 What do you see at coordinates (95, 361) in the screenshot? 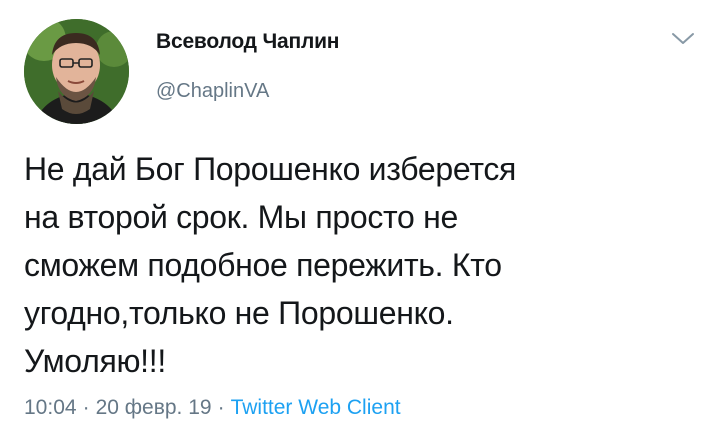
I see `tweet-text-line: Умоляю!!!` at bounding box center [95, 361].